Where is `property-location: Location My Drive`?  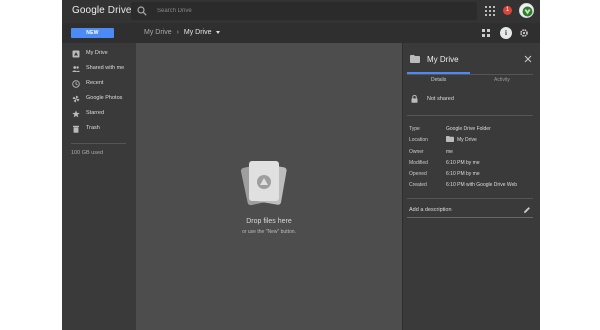 property-location: Location My Drive is located at coordinates (473, 141).